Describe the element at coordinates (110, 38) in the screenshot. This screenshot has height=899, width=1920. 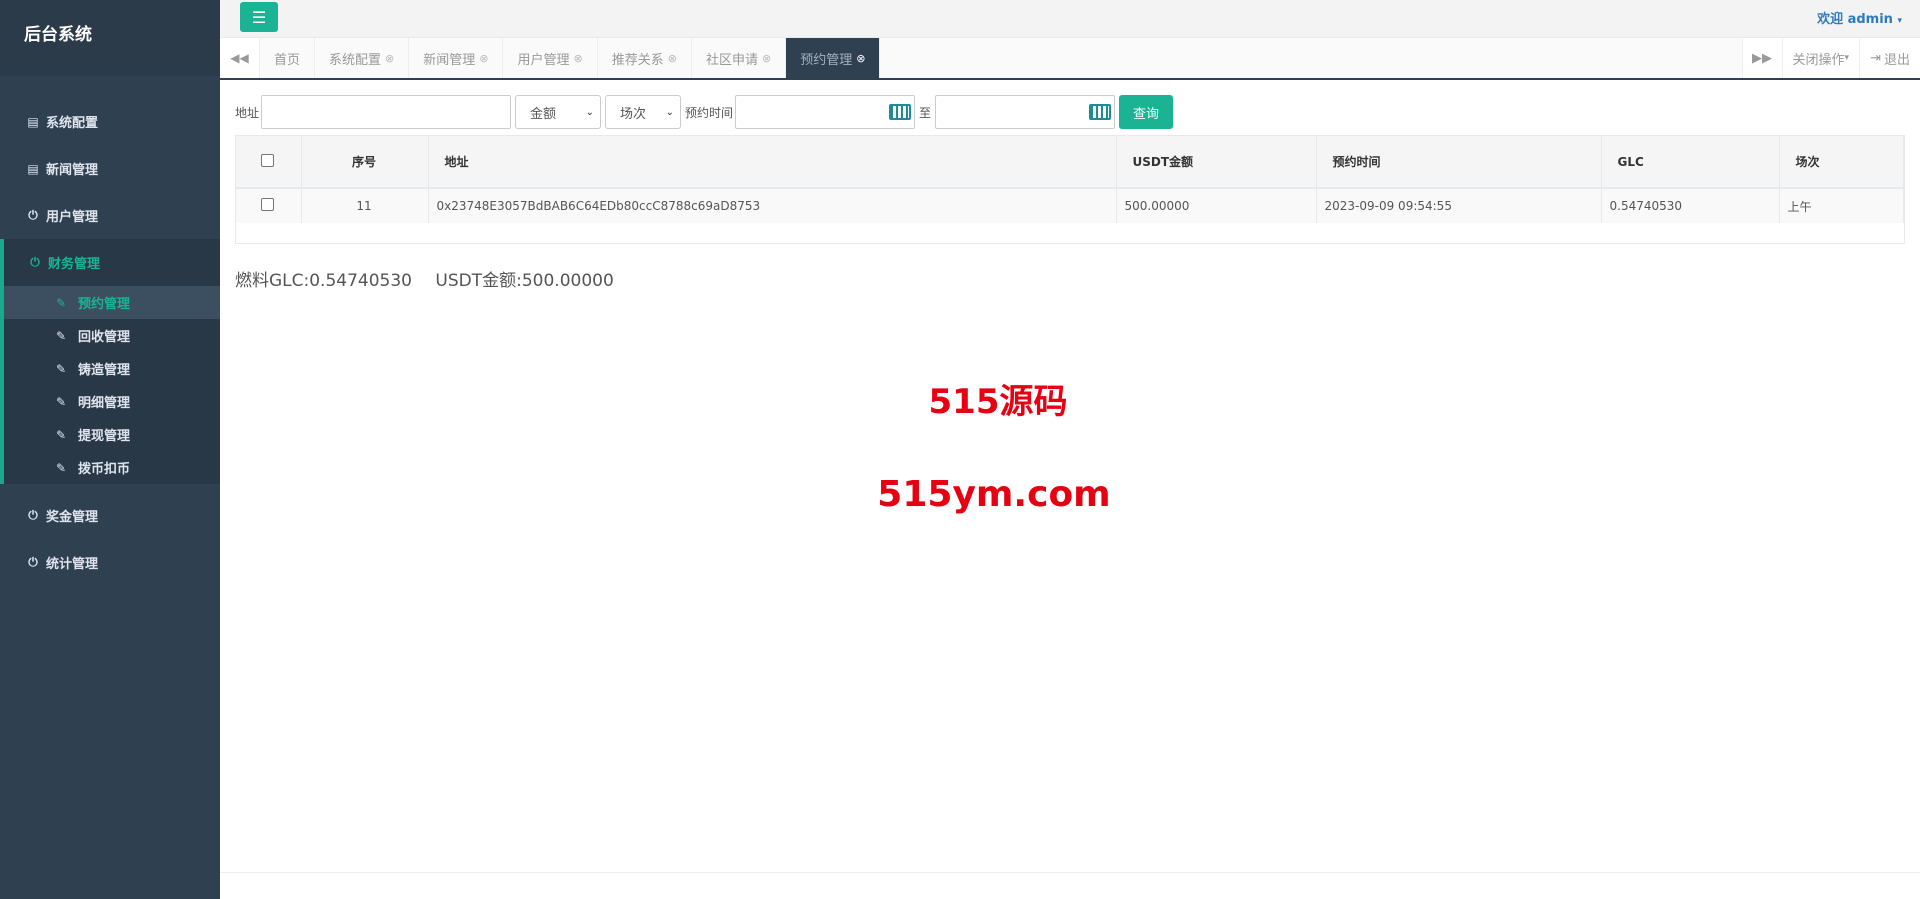
I see `brand-title: 后台系统` at that location.